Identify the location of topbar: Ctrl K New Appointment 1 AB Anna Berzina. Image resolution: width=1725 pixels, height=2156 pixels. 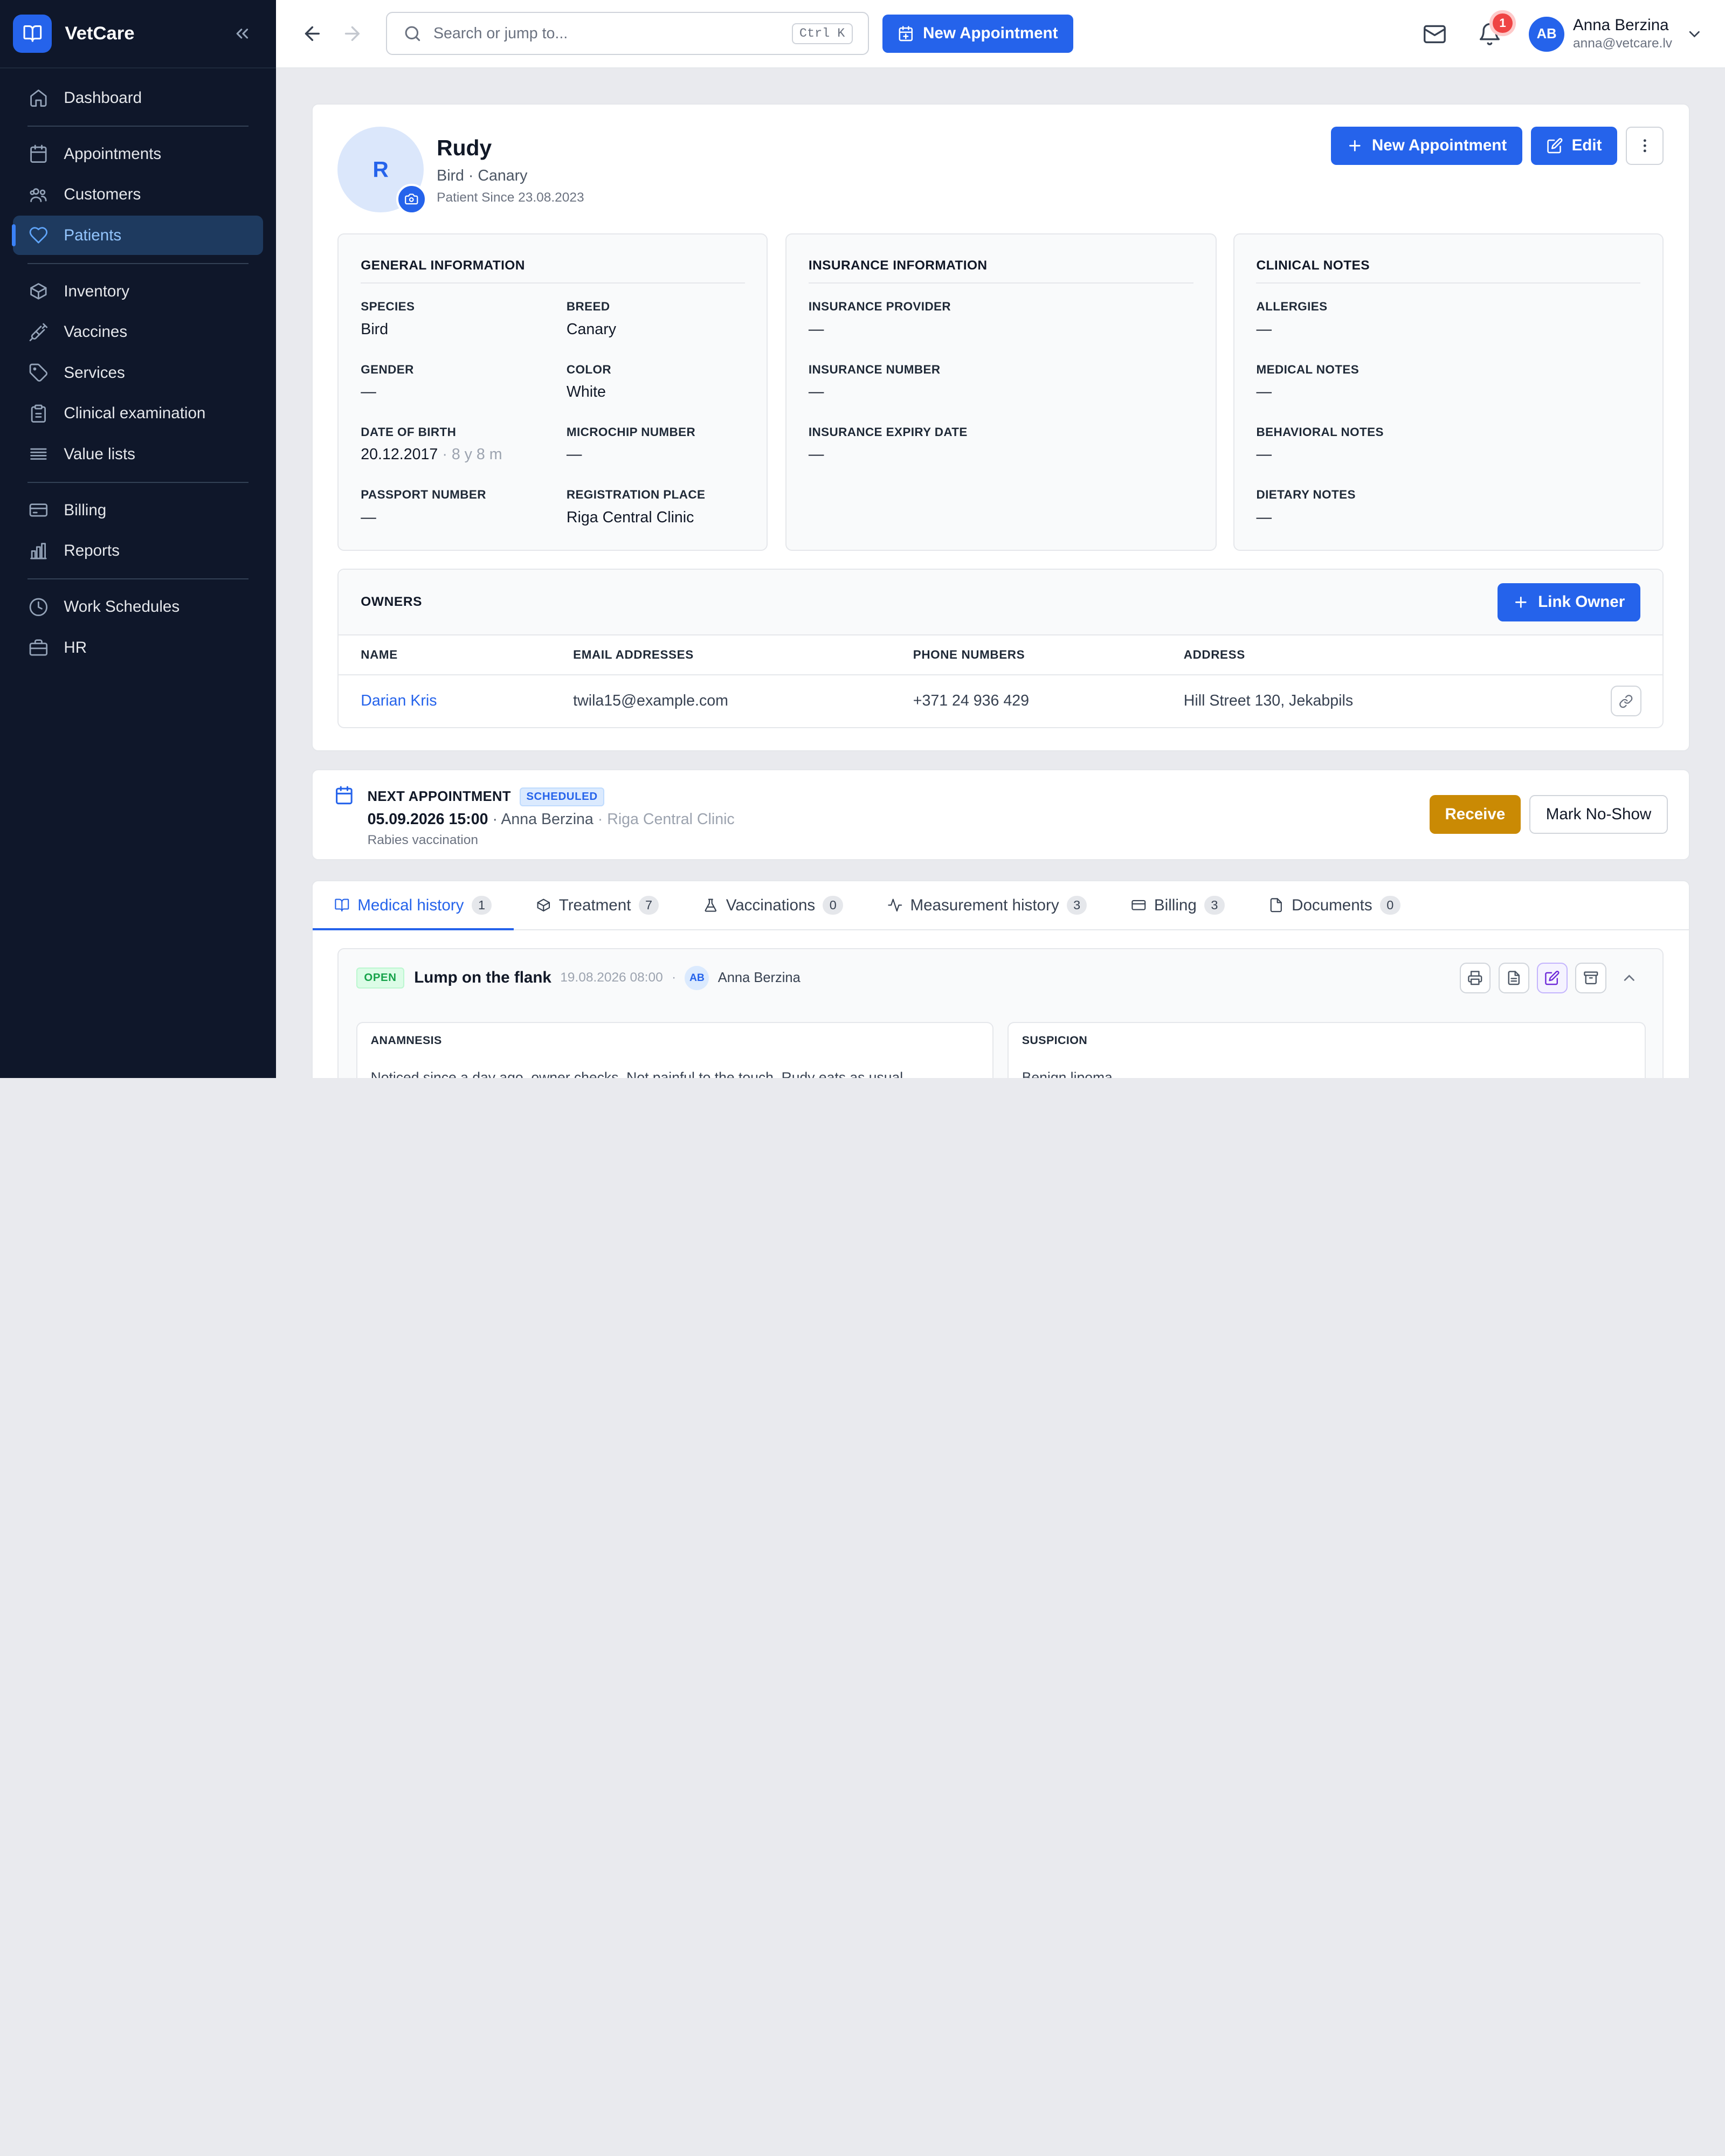
(1000, 34).